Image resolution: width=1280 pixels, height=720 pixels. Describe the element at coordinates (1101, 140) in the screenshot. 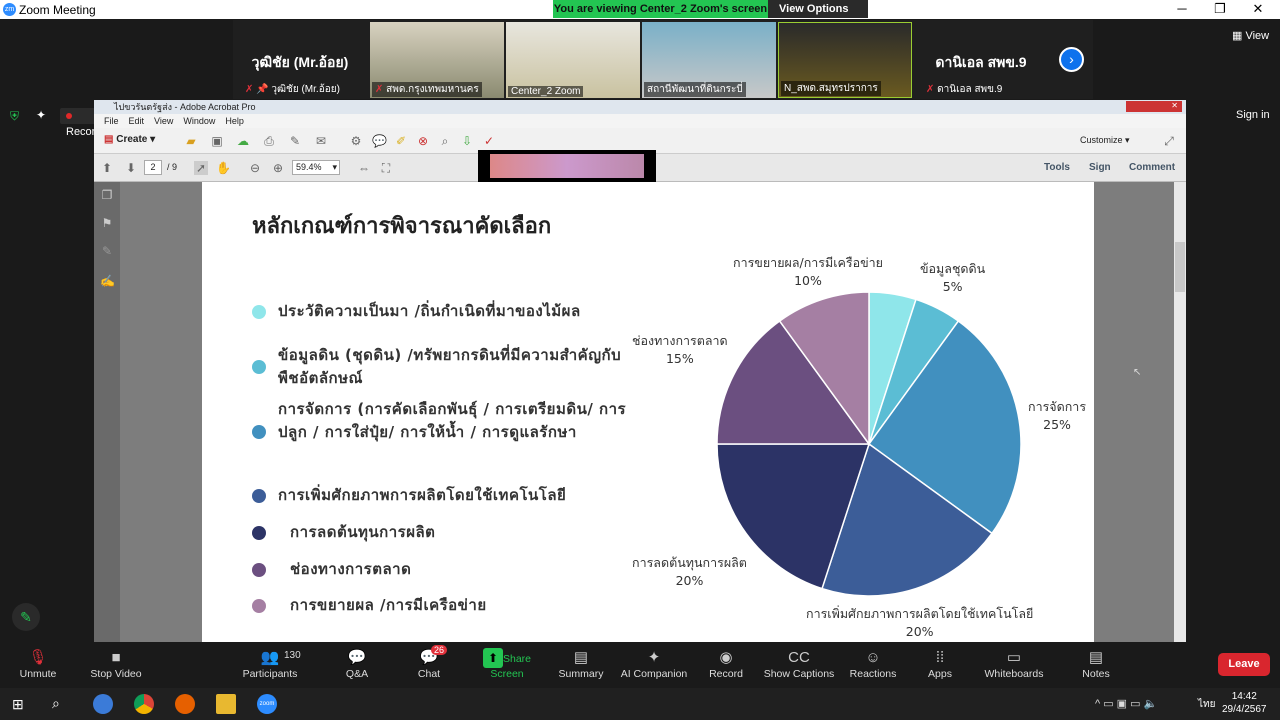

I see `customize-label: Customize` at that location.